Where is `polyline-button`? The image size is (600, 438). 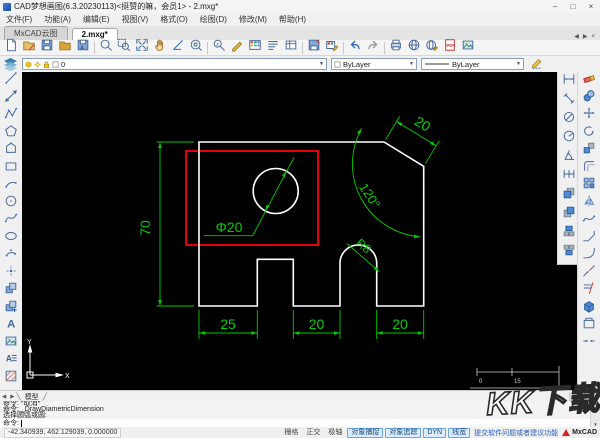 polyline-button is located at coordinates (11, 116).